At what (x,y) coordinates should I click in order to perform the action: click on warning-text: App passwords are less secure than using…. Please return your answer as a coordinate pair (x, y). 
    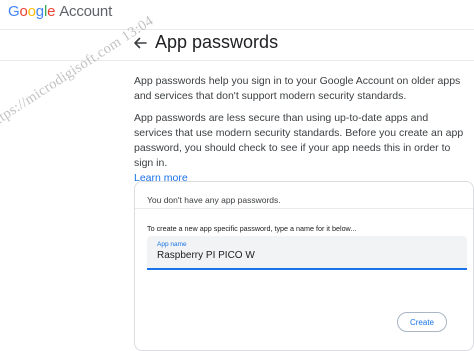
    Looking at the image, I should click on (299, 140).